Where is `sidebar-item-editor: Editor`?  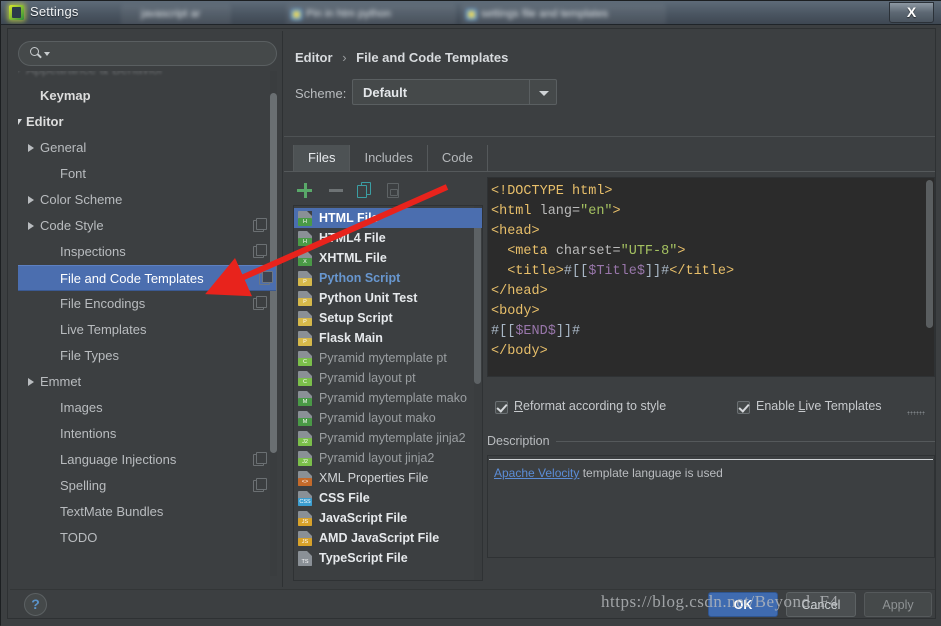 sidebar-item-editor: Editor is located at coordinates (144, 122).